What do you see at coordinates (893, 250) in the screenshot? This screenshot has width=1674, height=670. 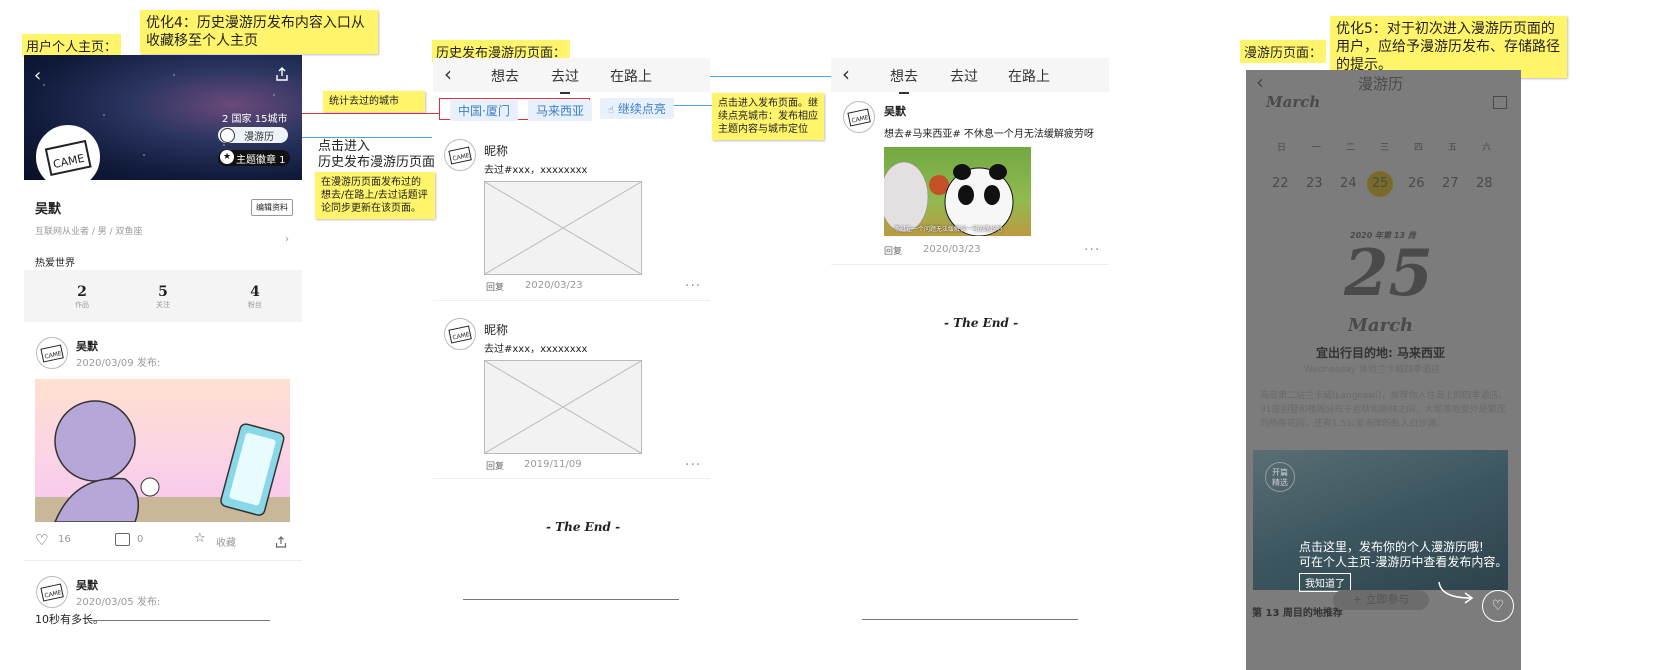 I see `want-post-reply: 回复` at bounding box center [893, 250].